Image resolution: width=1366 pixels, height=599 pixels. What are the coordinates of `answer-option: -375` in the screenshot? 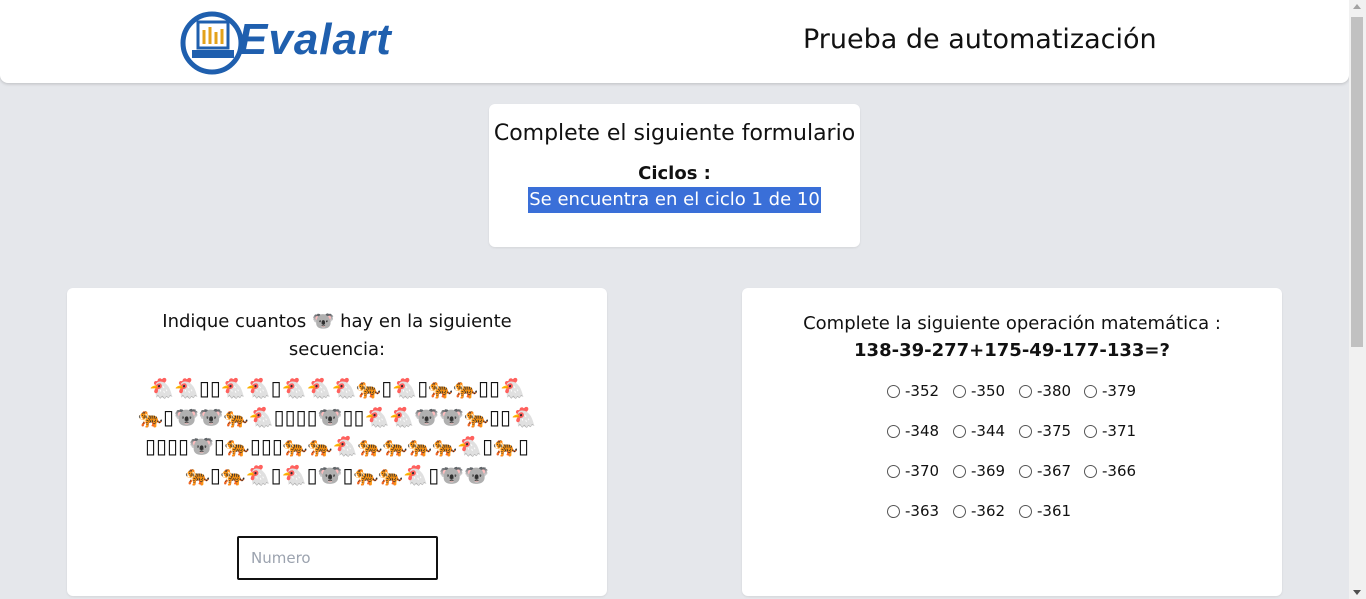 It's located at (1051, 431).